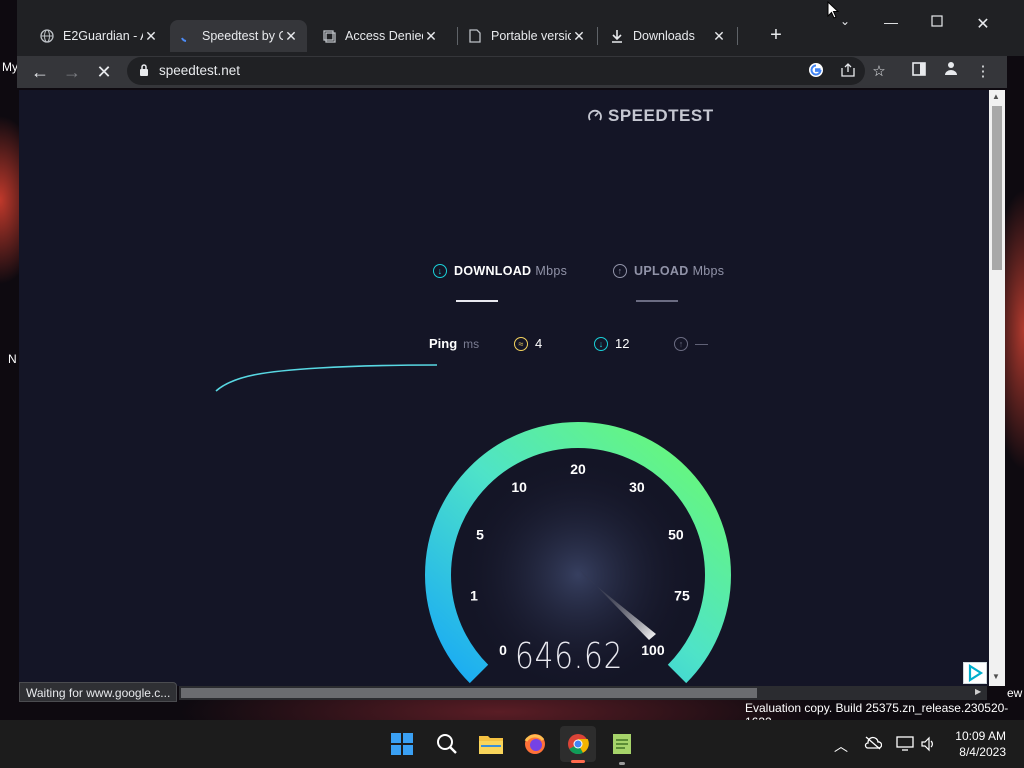 This screenshot has height=768, width=1024. I want to click on current-speed-readout: 646.62, so click(569, 656).